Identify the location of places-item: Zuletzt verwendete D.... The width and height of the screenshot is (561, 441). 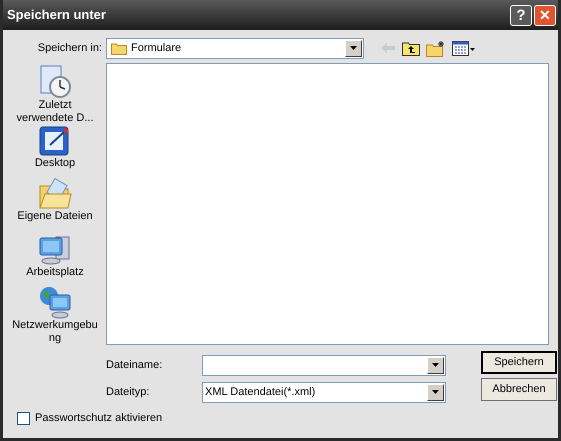
(55, 95).